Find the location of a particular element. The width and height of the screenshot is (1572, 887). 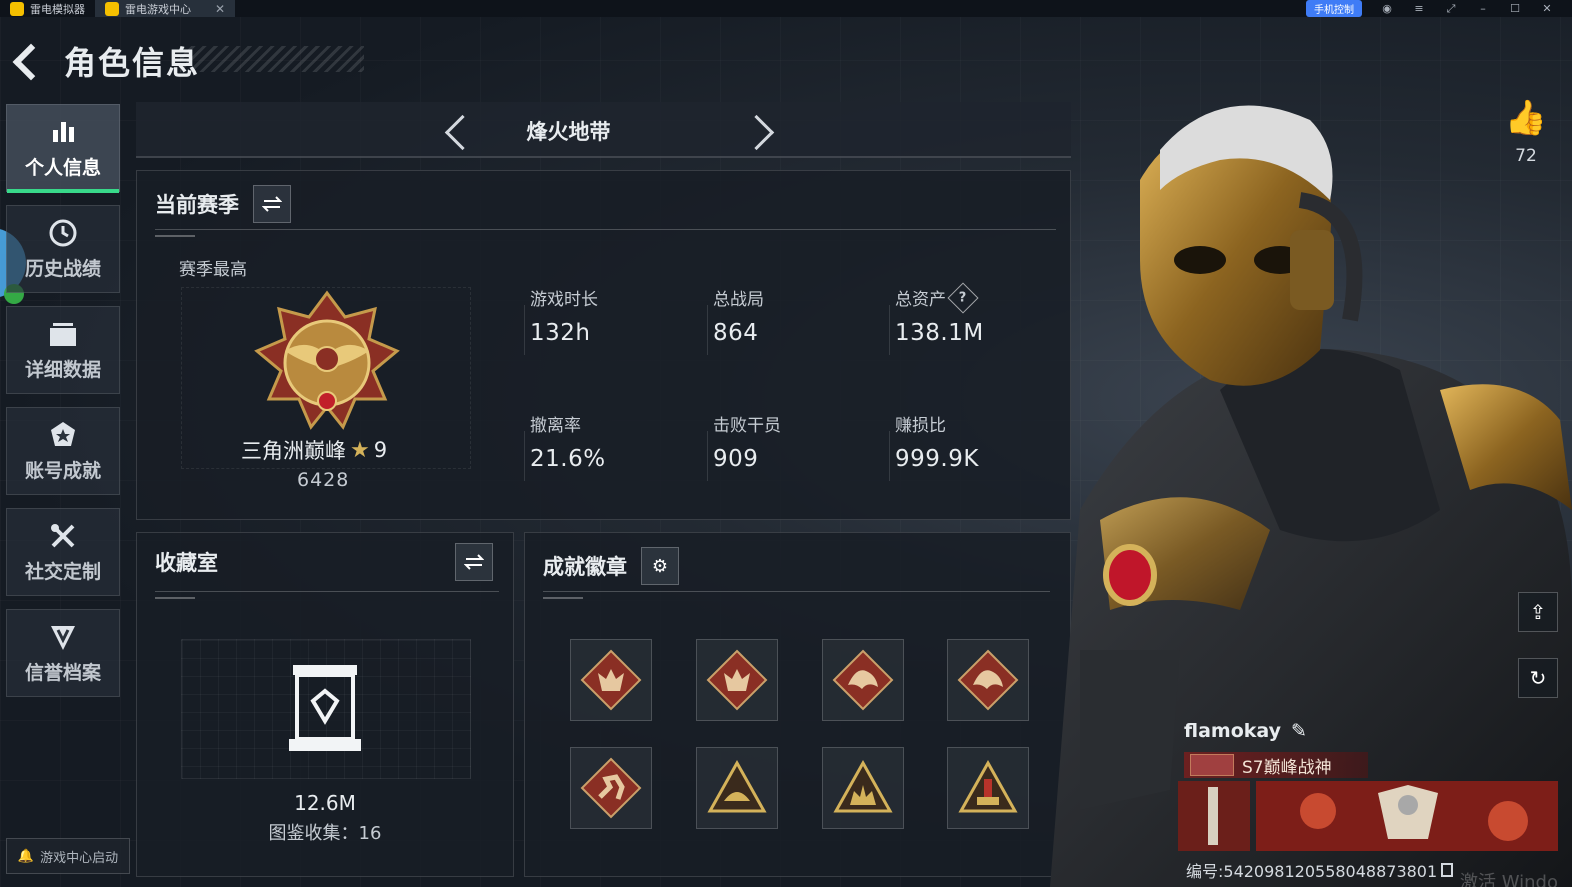

emulator-logo-icon is located at coordinates (17, 8).